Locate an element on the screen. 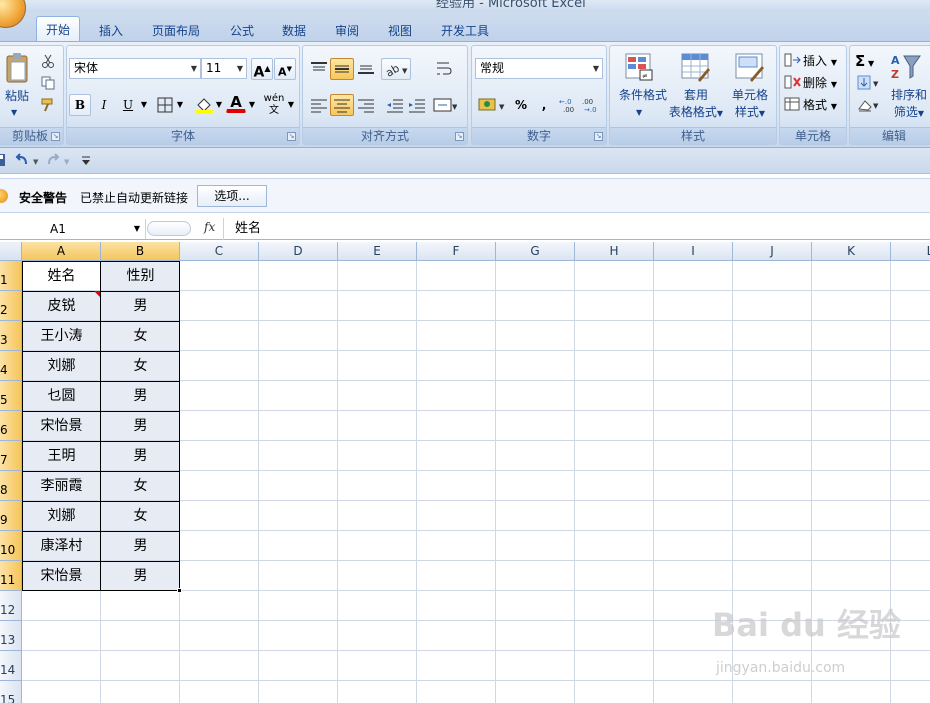 This screenshot has height=703, width=930. paste-icon is located at coordinates (17, 68).